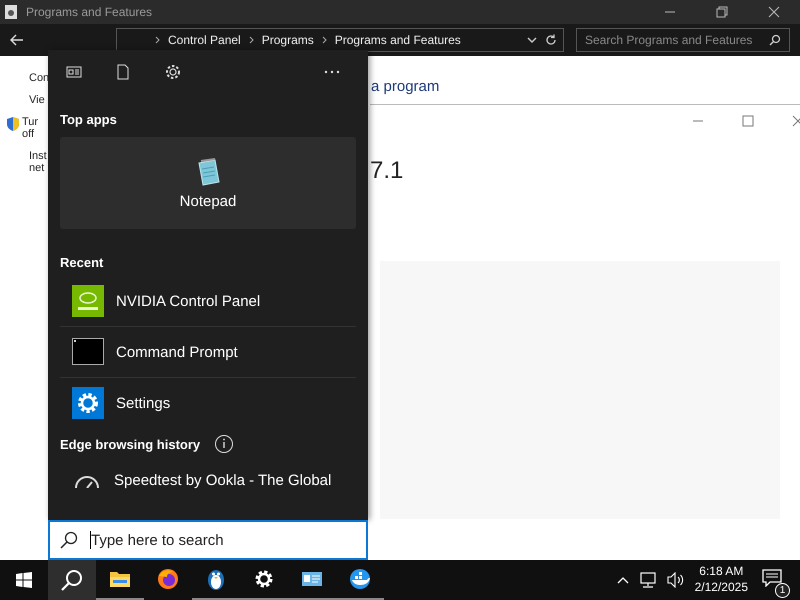 This screenshot has width=800, height=600. What do you see at coordinates (532, 40) in the screenshot?
I see `dropdown-icon` at bounding box center [532, 40].